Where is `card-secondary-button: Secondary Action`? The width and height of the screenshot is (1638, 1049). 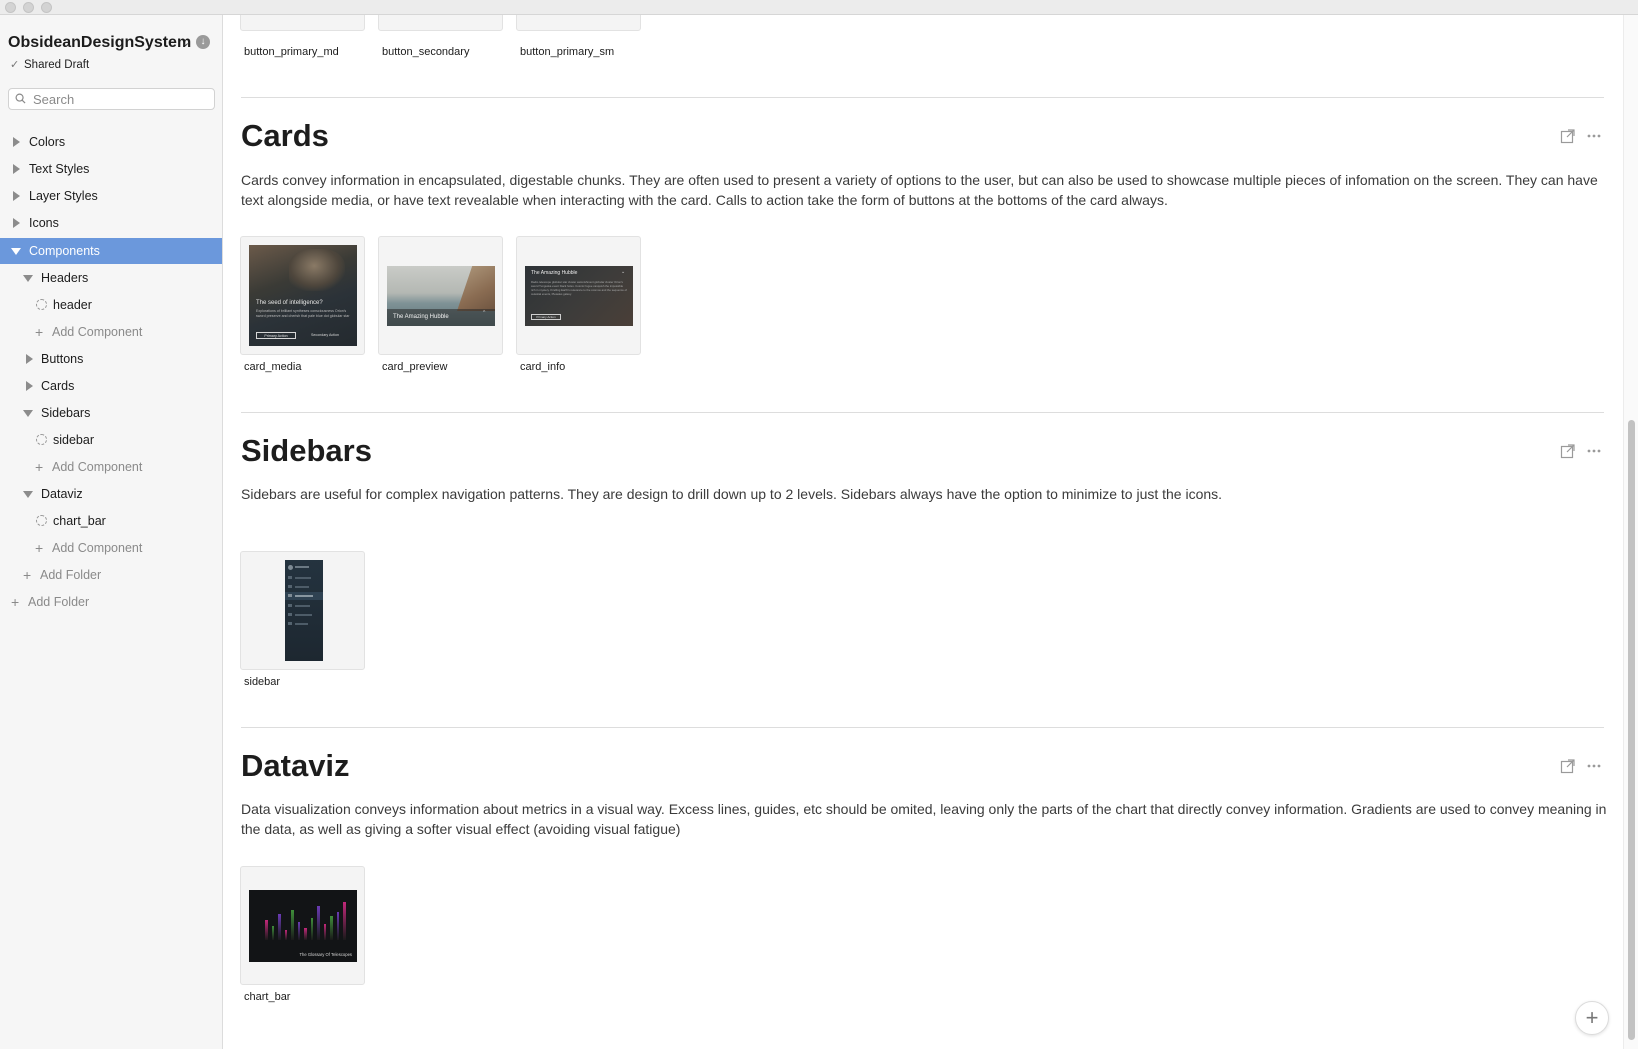 card-secondary-button: Secondary Action is located at coordinates (325, 335).